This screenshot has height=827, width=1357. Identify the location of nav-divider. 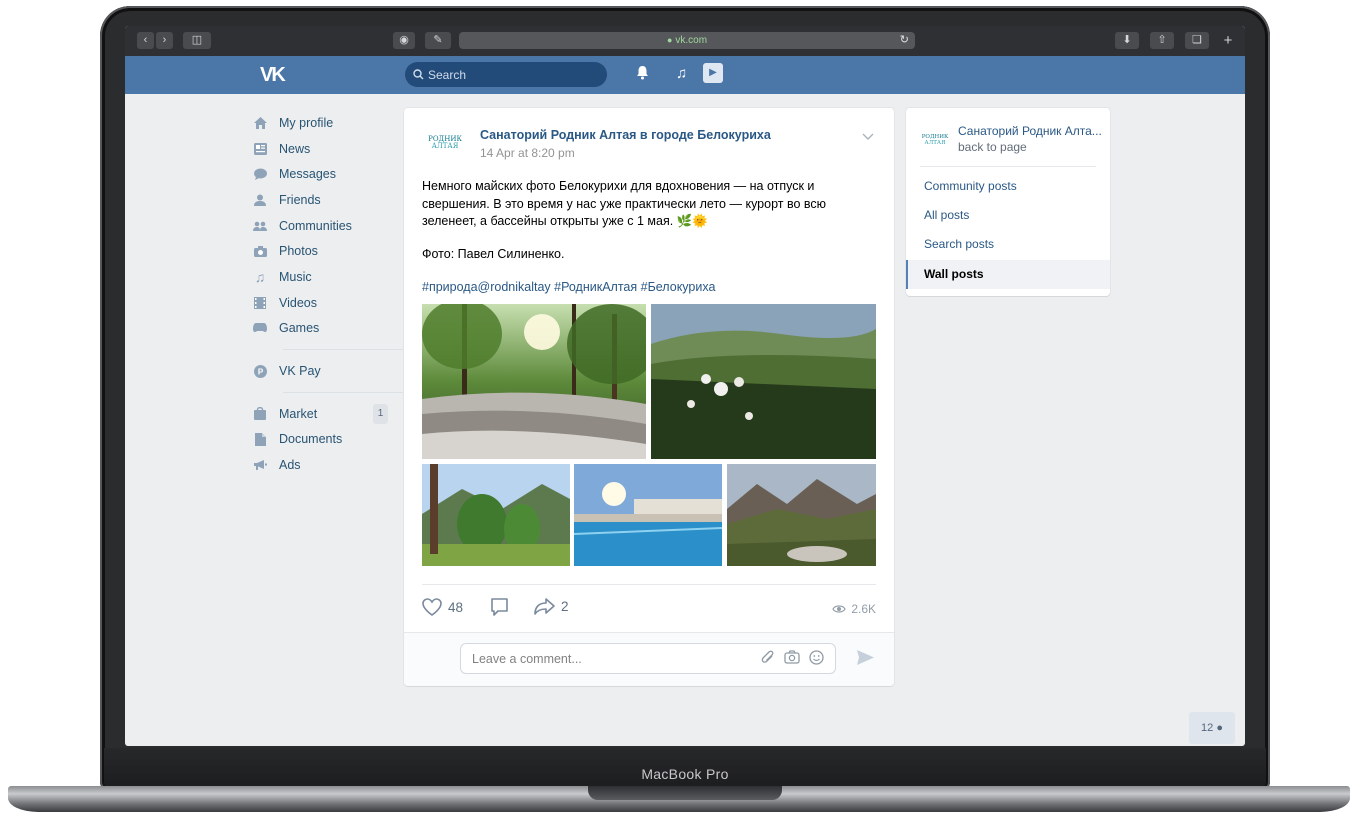
(347, 392).